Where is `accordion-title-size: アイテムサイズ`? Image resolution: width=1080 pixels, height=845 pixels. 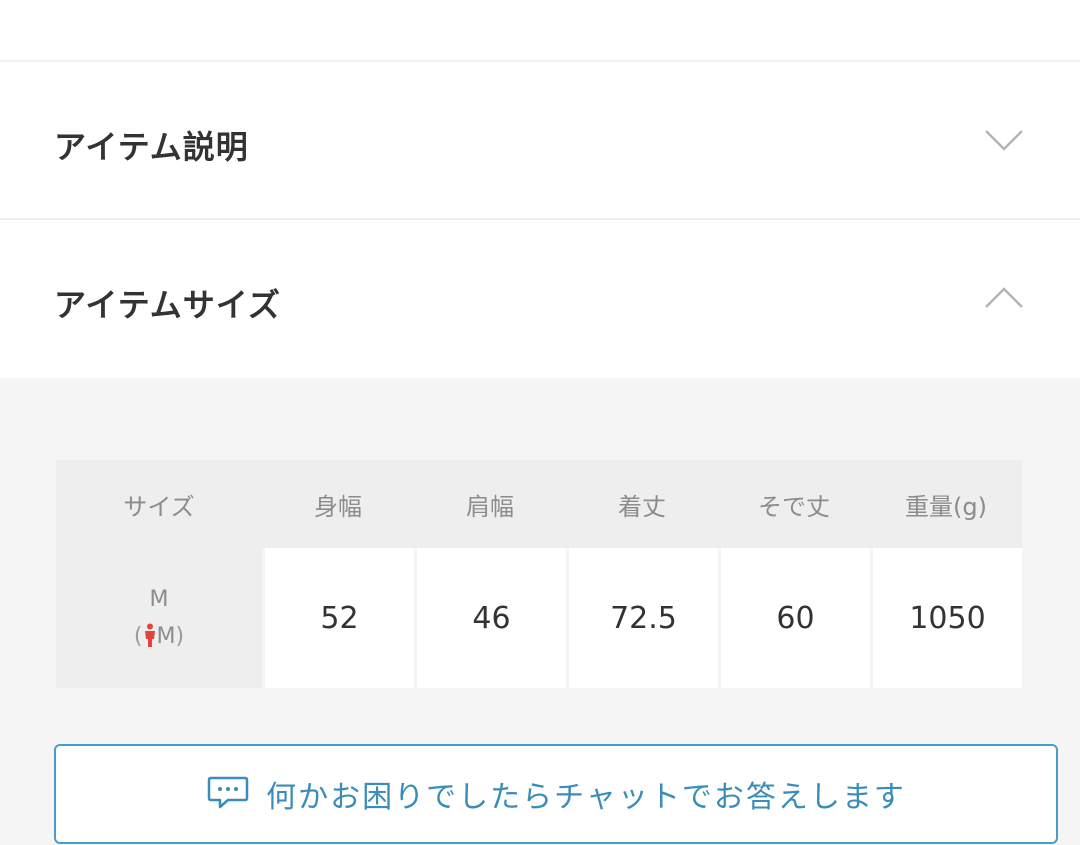 accordion-title-size: アイテムサイズ is located at coordinates (167, 305).